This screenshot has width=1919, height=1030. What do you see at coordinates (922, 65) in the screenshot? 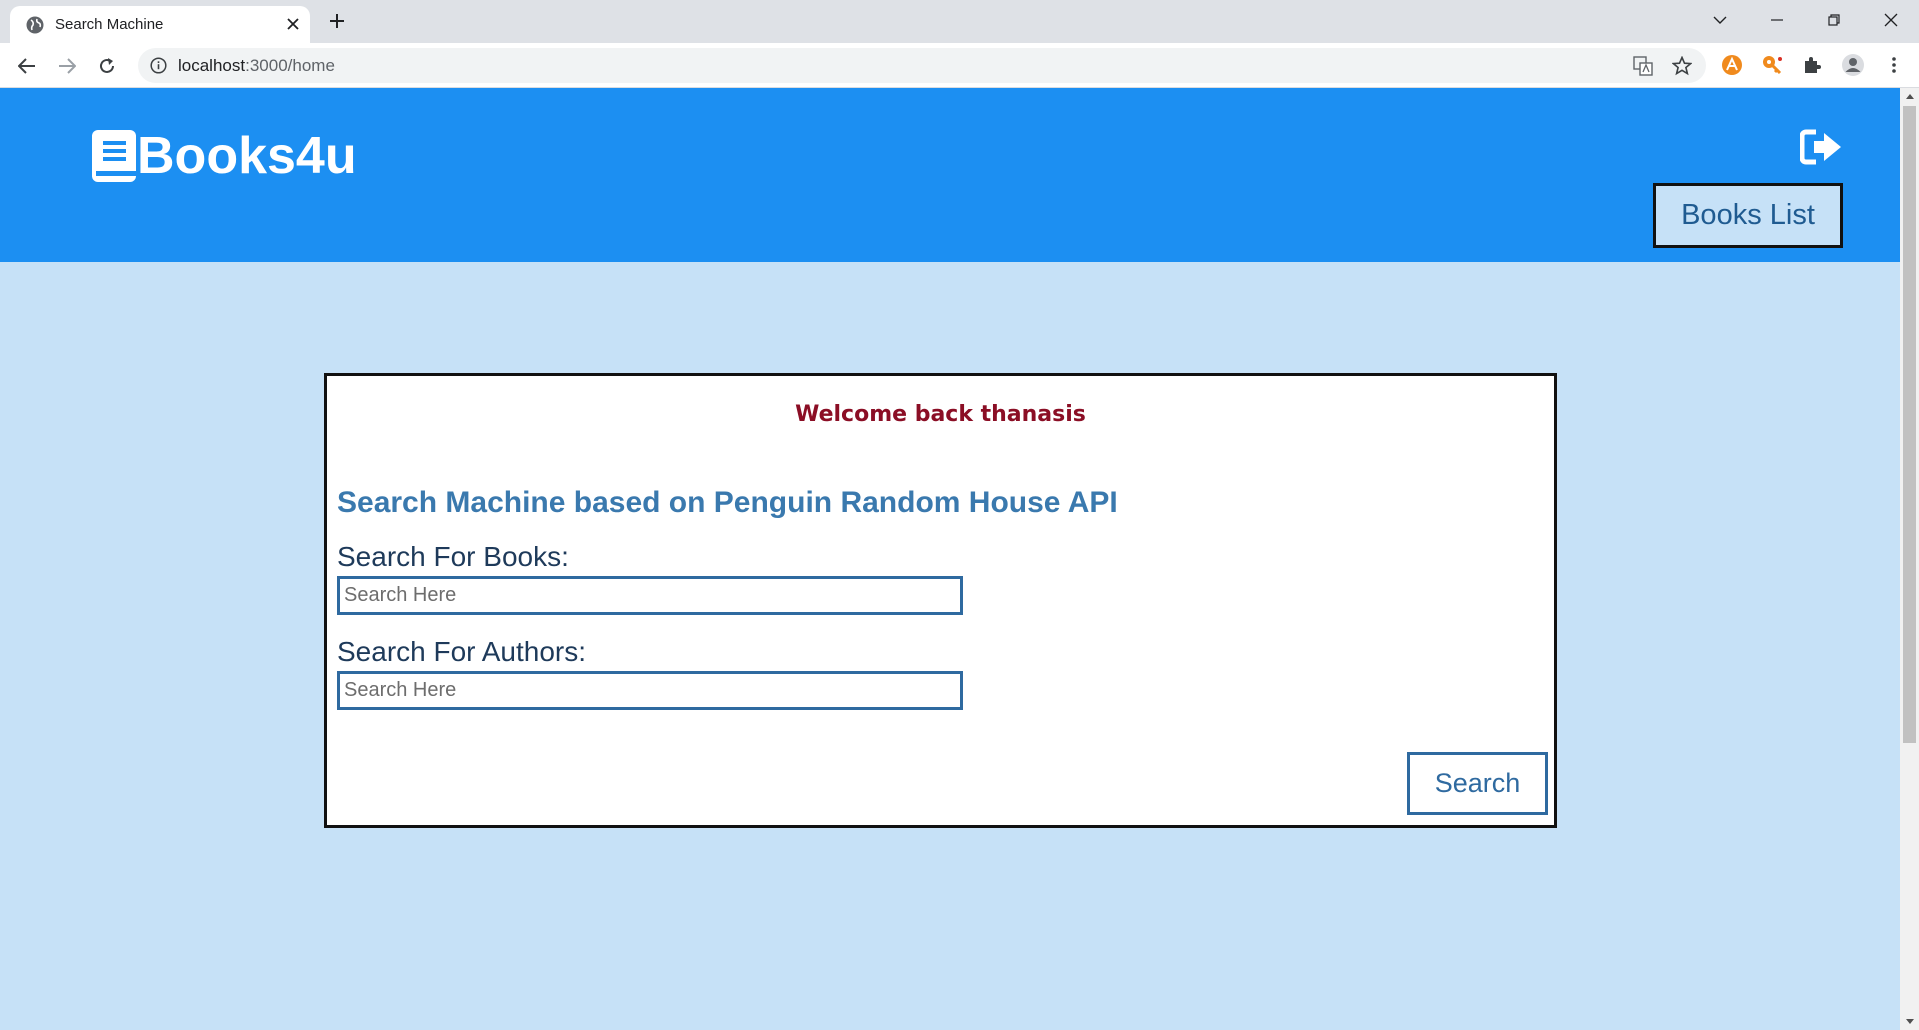
I see `address-bar: localhost:3000/home` at bounding box center [922, 65].